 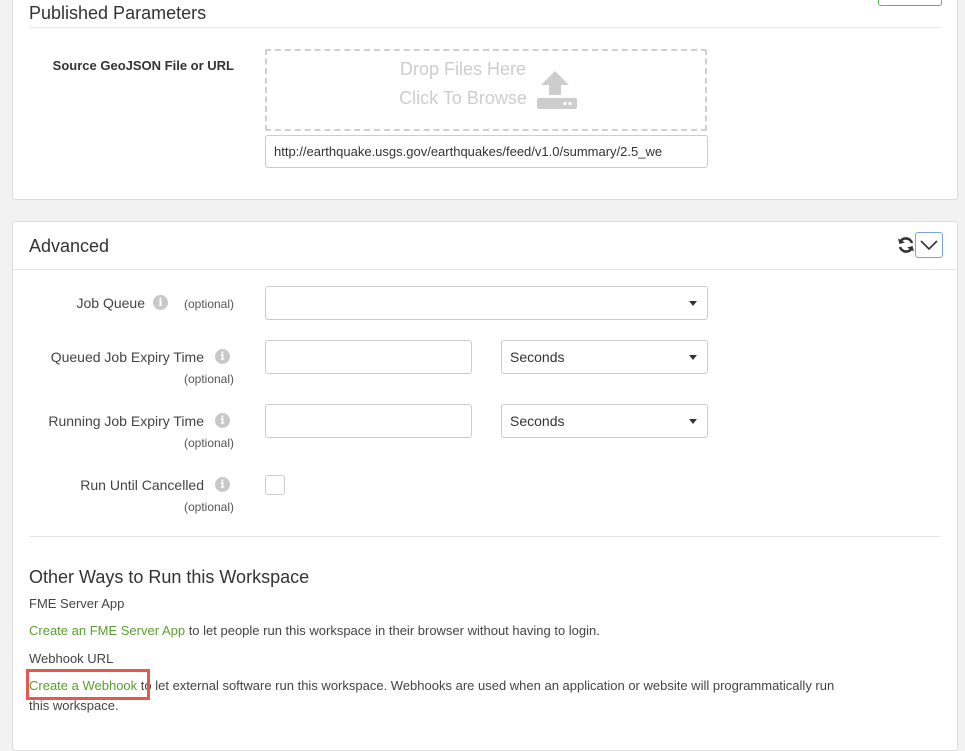 I want to click on create-fme-server-app-link: Create an FME Server App, so click(x=107, y=630).